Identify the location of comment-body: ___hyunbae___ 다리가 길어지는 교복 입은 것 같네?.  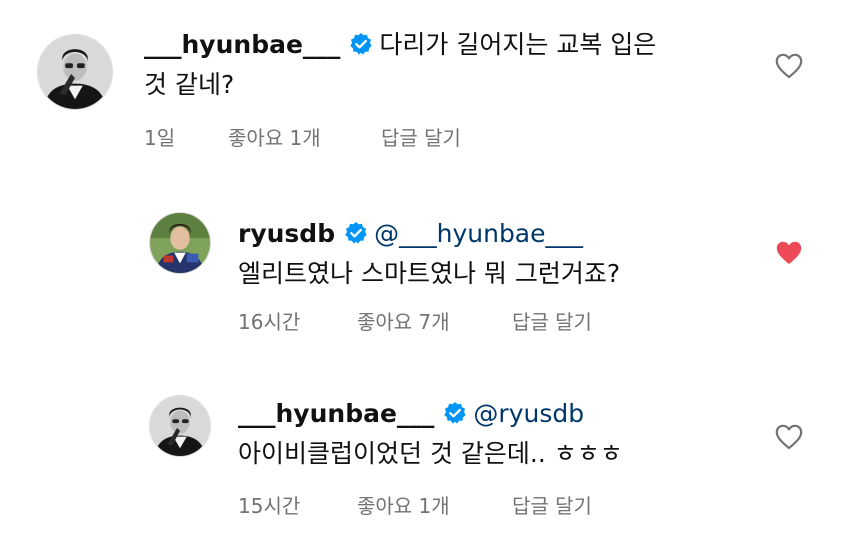
(454, 65).